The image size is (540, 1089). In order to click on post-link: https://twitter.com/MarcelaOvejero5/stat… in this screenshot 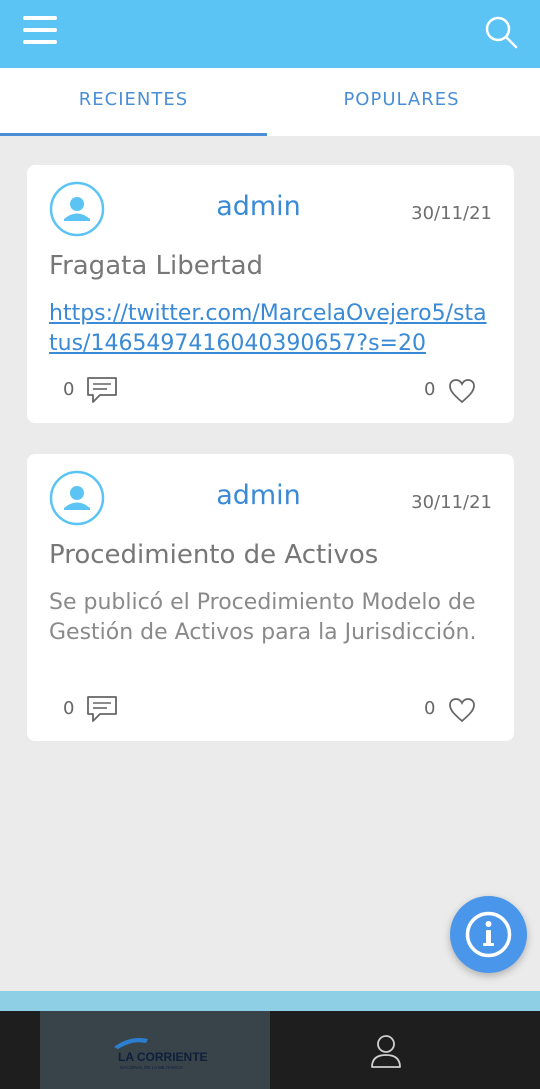, I will do `click(271, 329)`.